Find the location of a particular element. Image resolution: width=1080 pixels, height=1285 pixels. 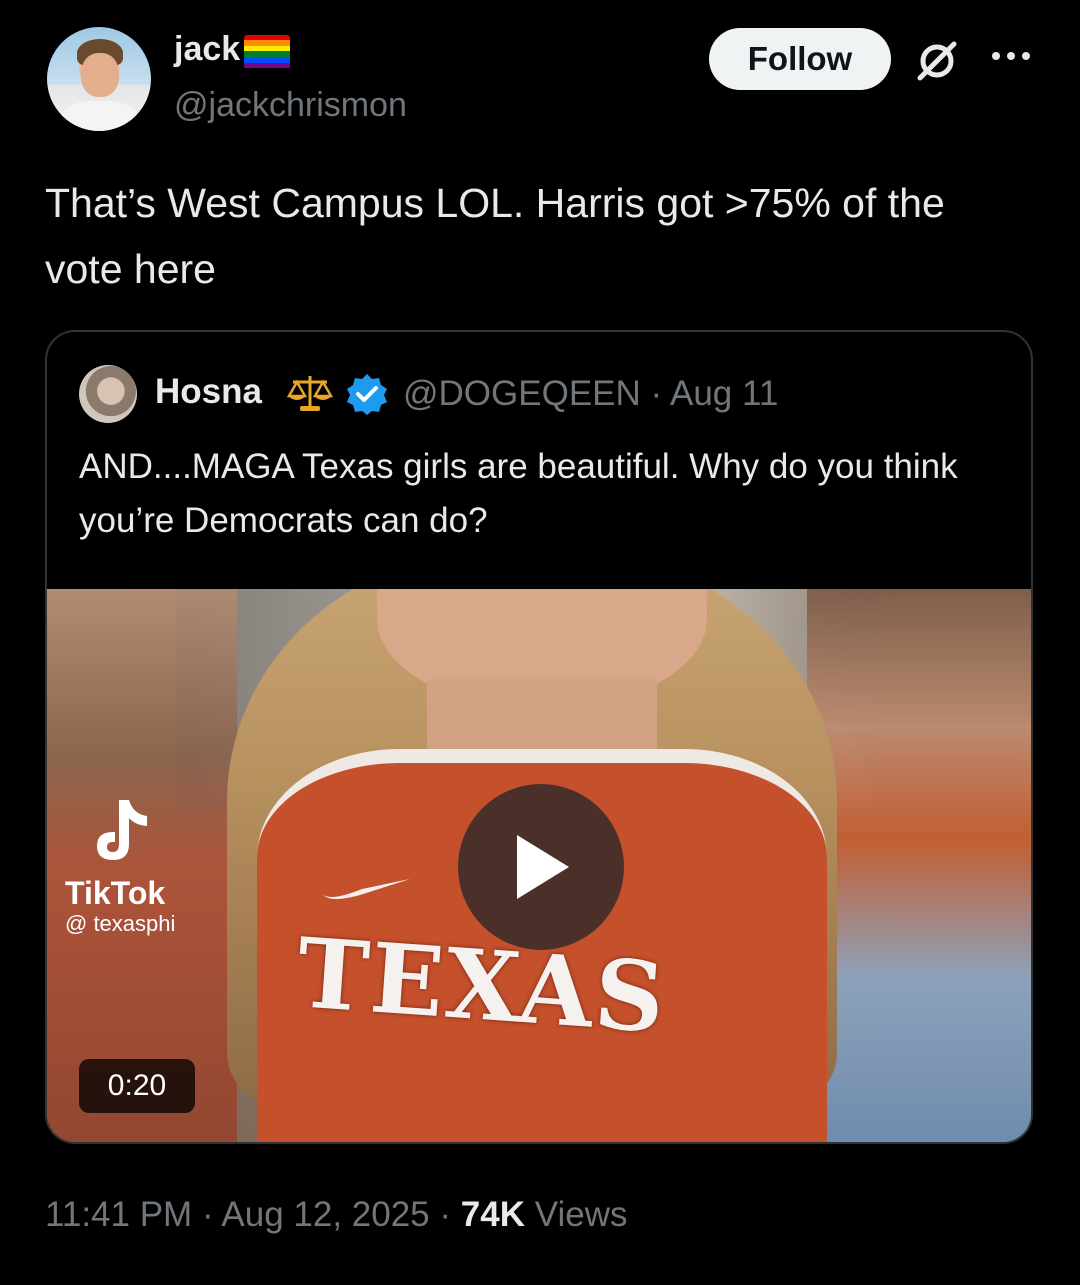

grok-icon is located at coordinates (937, 61).